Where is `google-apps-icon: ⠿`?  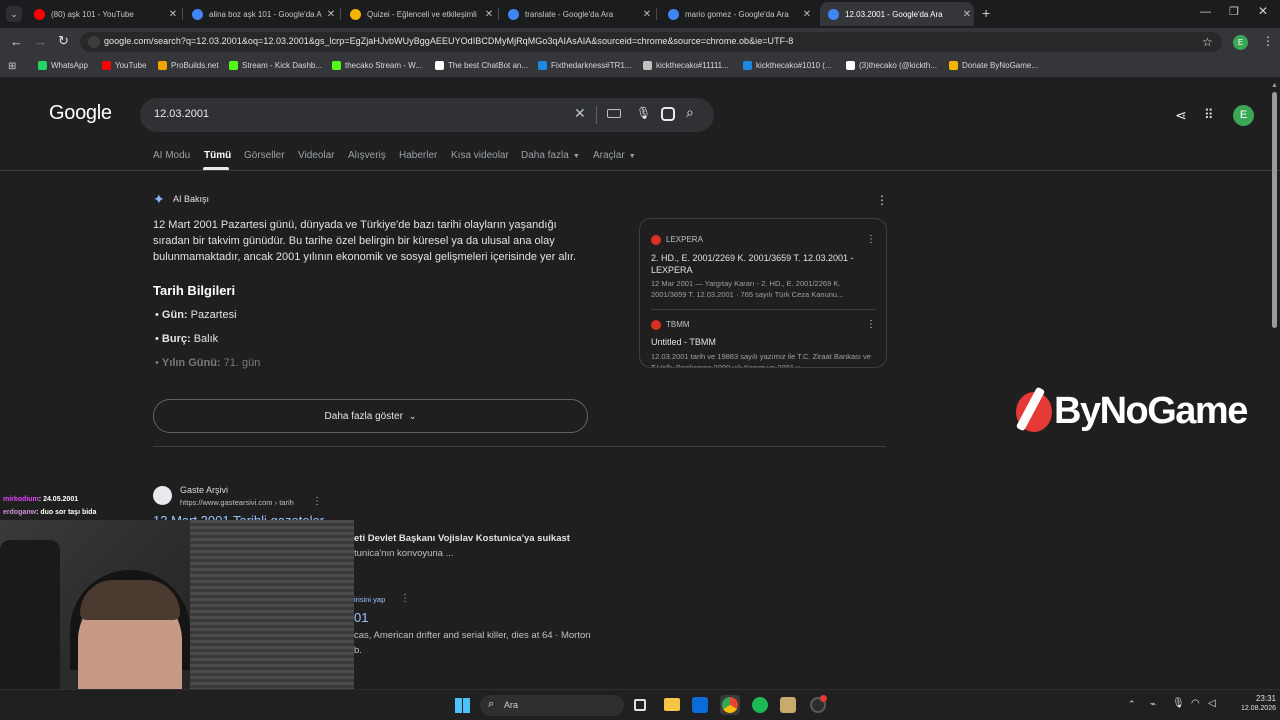 google-apps-icon: ⠿ is located at coordinates (1209, 115).